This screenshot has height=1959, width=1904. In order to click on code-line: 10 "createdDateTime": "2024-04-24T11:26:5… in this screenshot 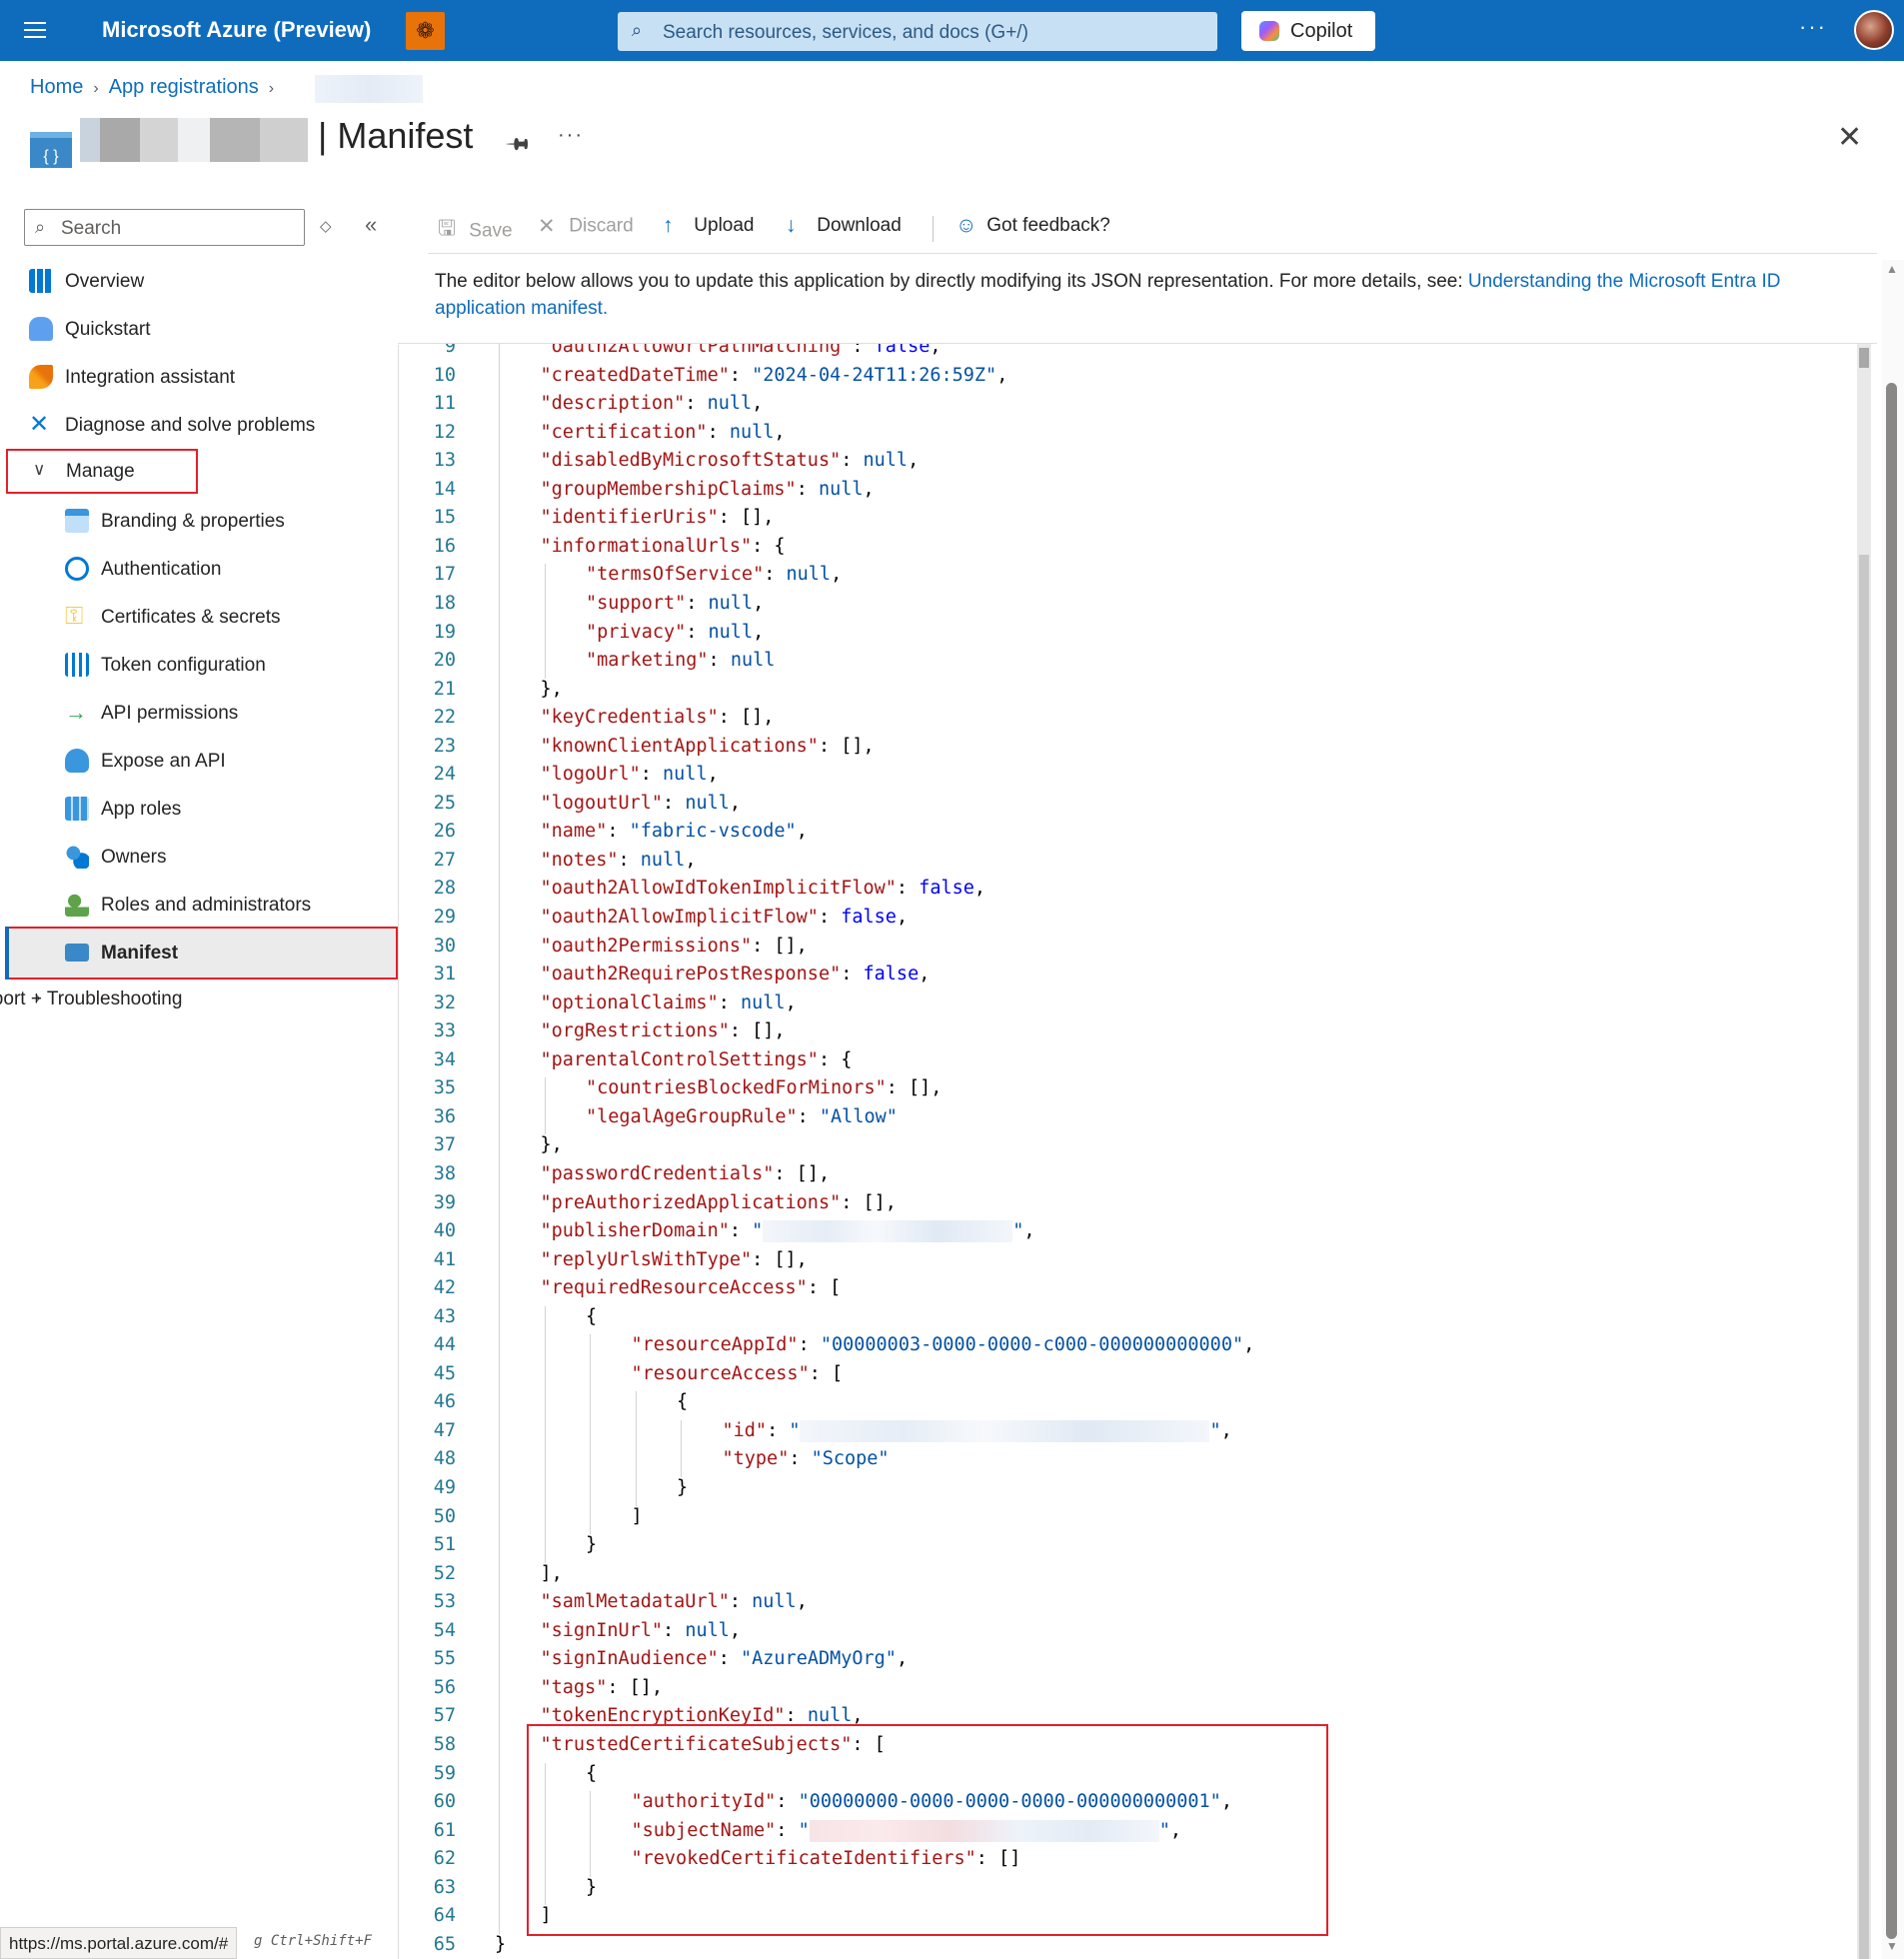, I will do `click(1127, 379)`.